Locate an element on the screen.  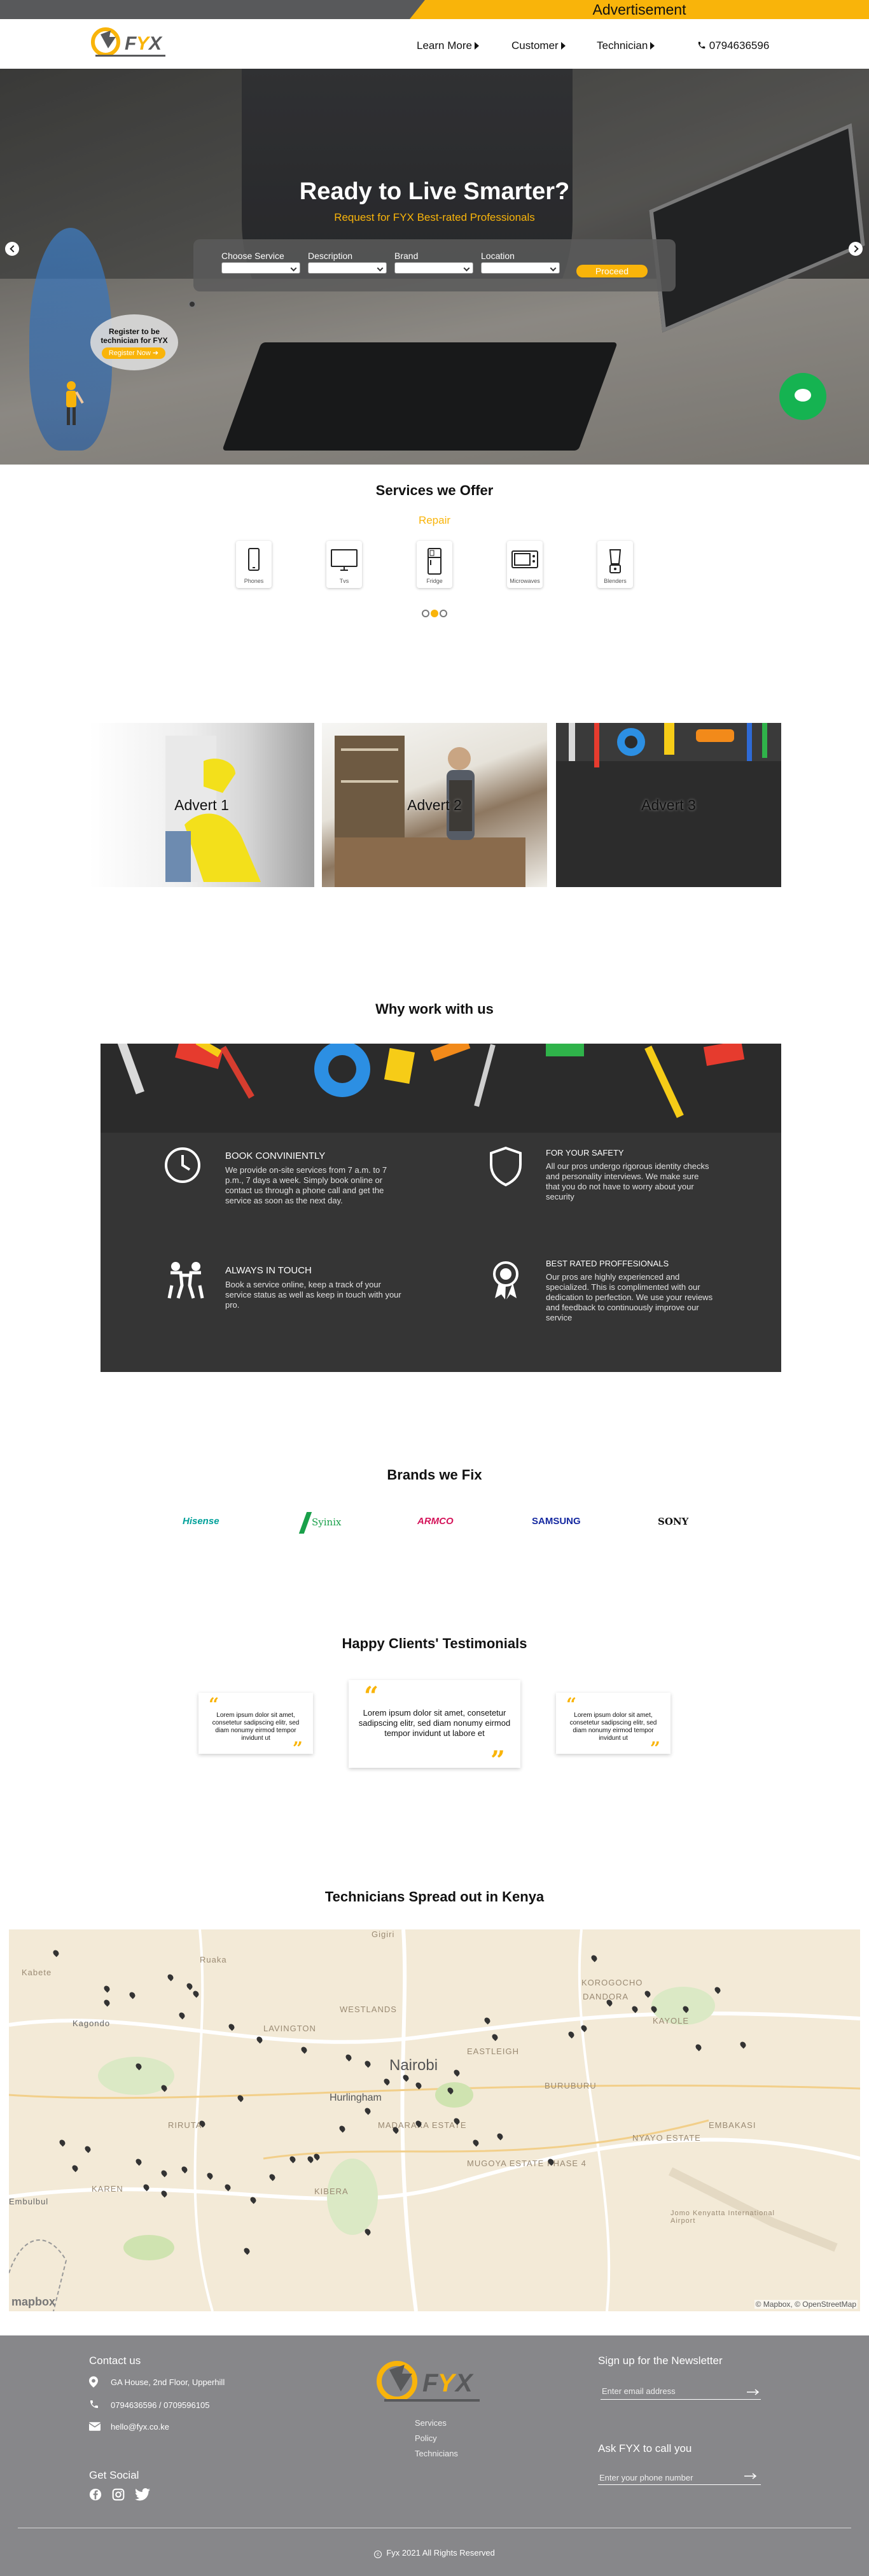
caret-right-icon is located at coordinates (477, 46).